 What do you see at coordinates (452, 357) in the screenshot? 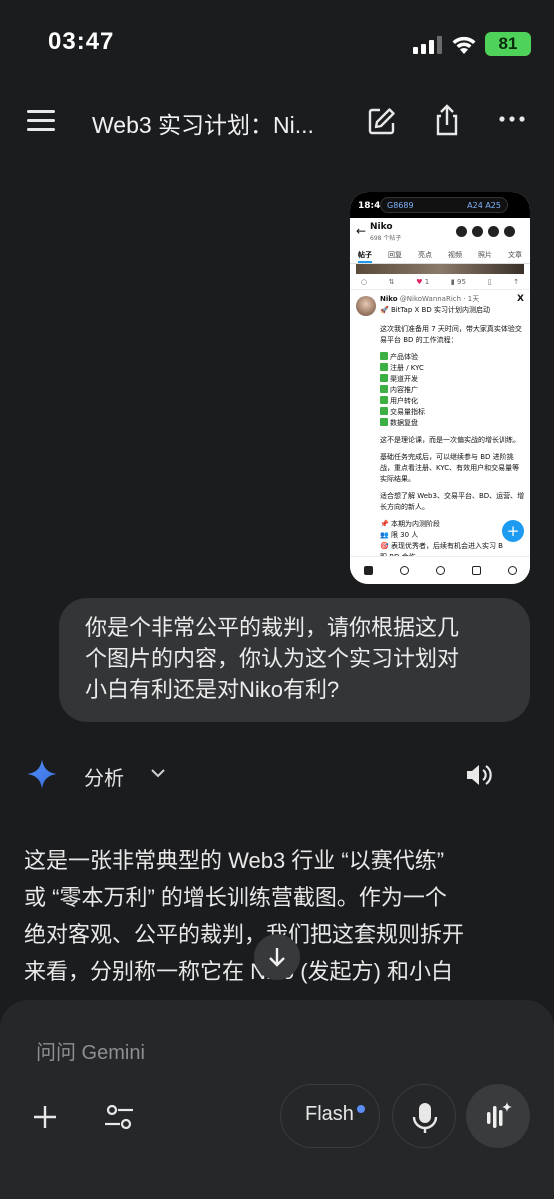
I see `thumb-check-item: 产品体验` at bounding box center [452, 357].